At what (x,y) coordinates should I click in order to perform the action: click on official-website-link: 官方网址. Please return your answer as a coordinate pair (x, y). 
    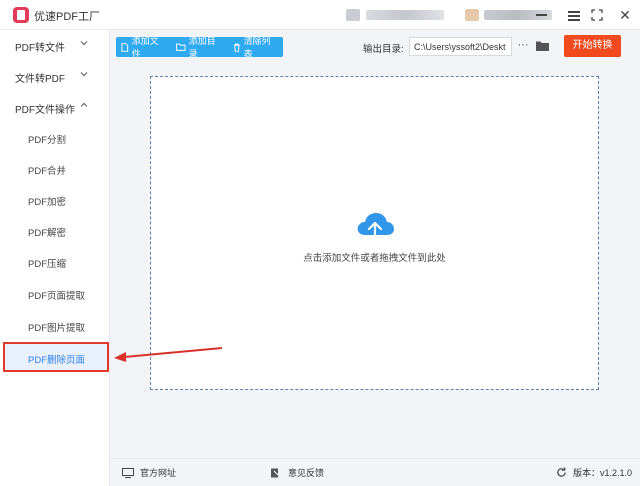
    Looking at the image, I should click on (149, 472).